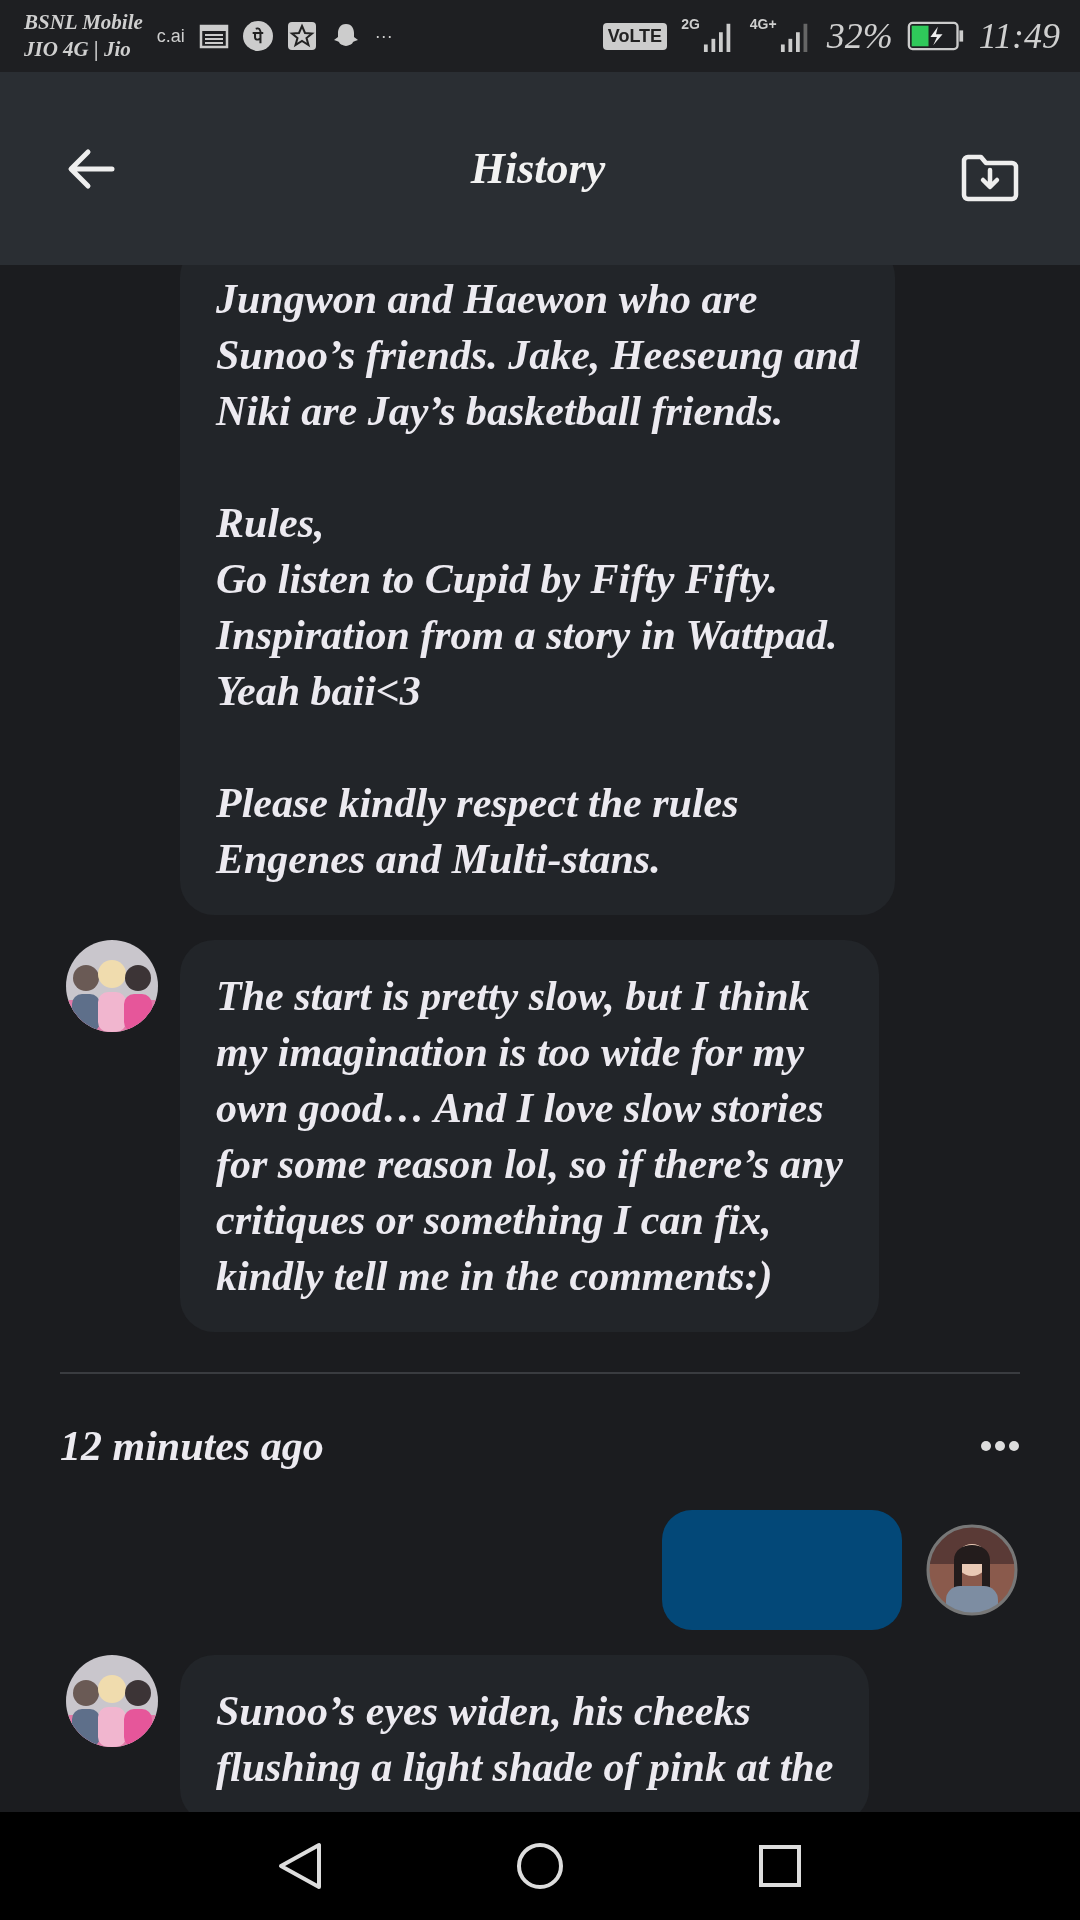  What do you see at coordinates (763, 24) in the screenshot?
I see `network-label: 4G+` at bounding box center [763, 24].